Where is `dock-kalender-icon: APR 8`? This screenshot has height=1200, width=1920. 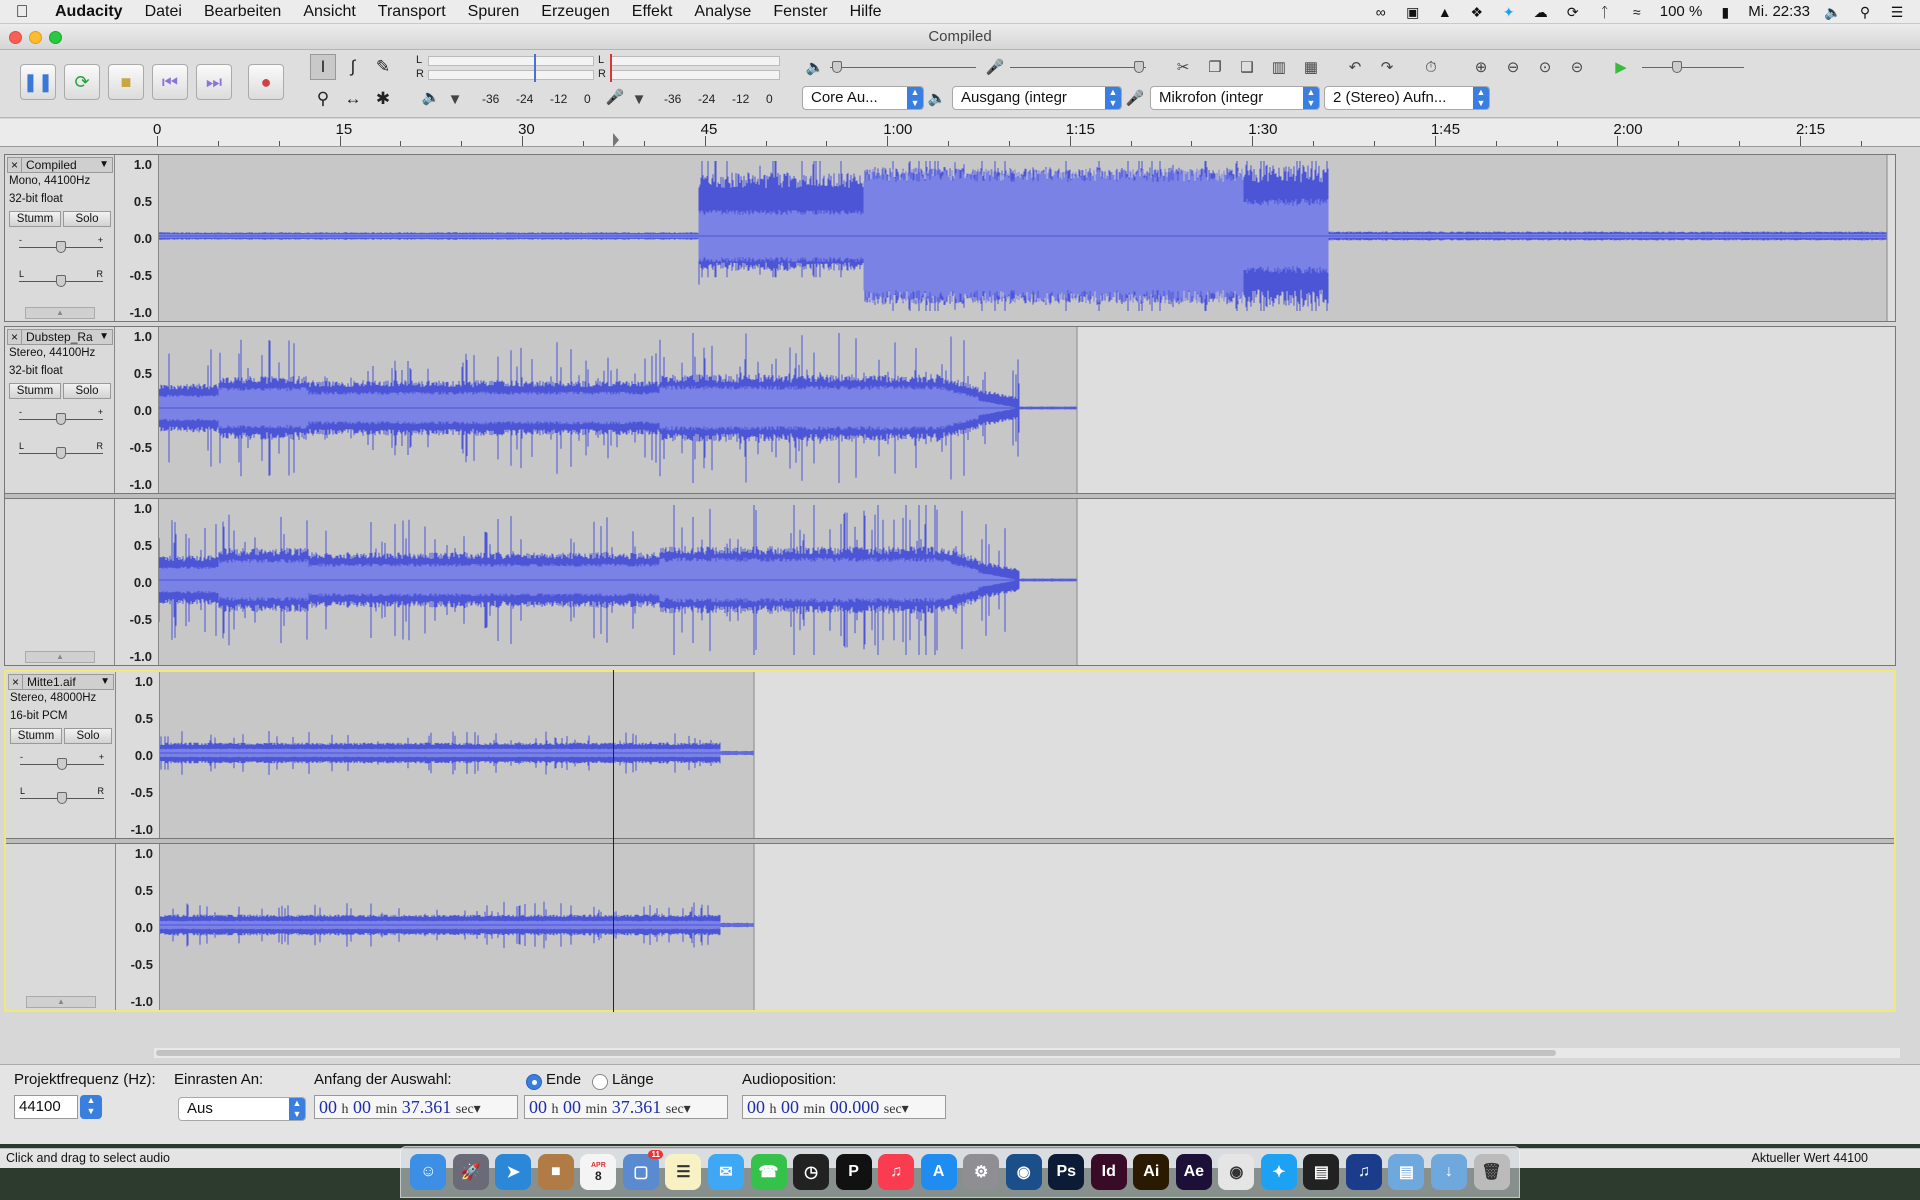 dock-kalender-icon: APR 8 is located at coordinates (598, 1172).